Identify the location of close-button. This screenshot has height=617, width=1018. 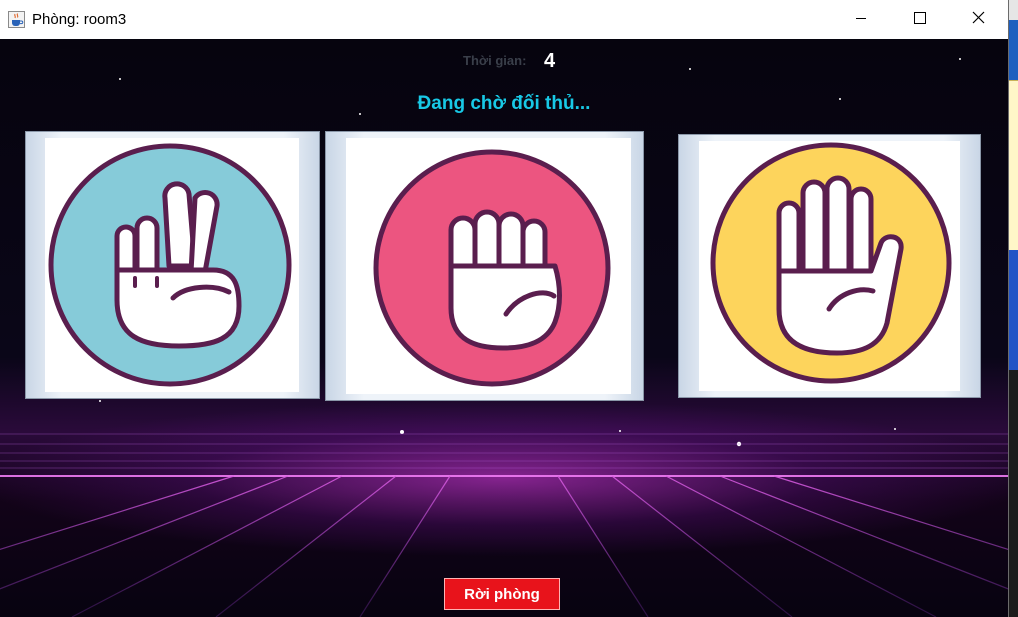
(978, 19).